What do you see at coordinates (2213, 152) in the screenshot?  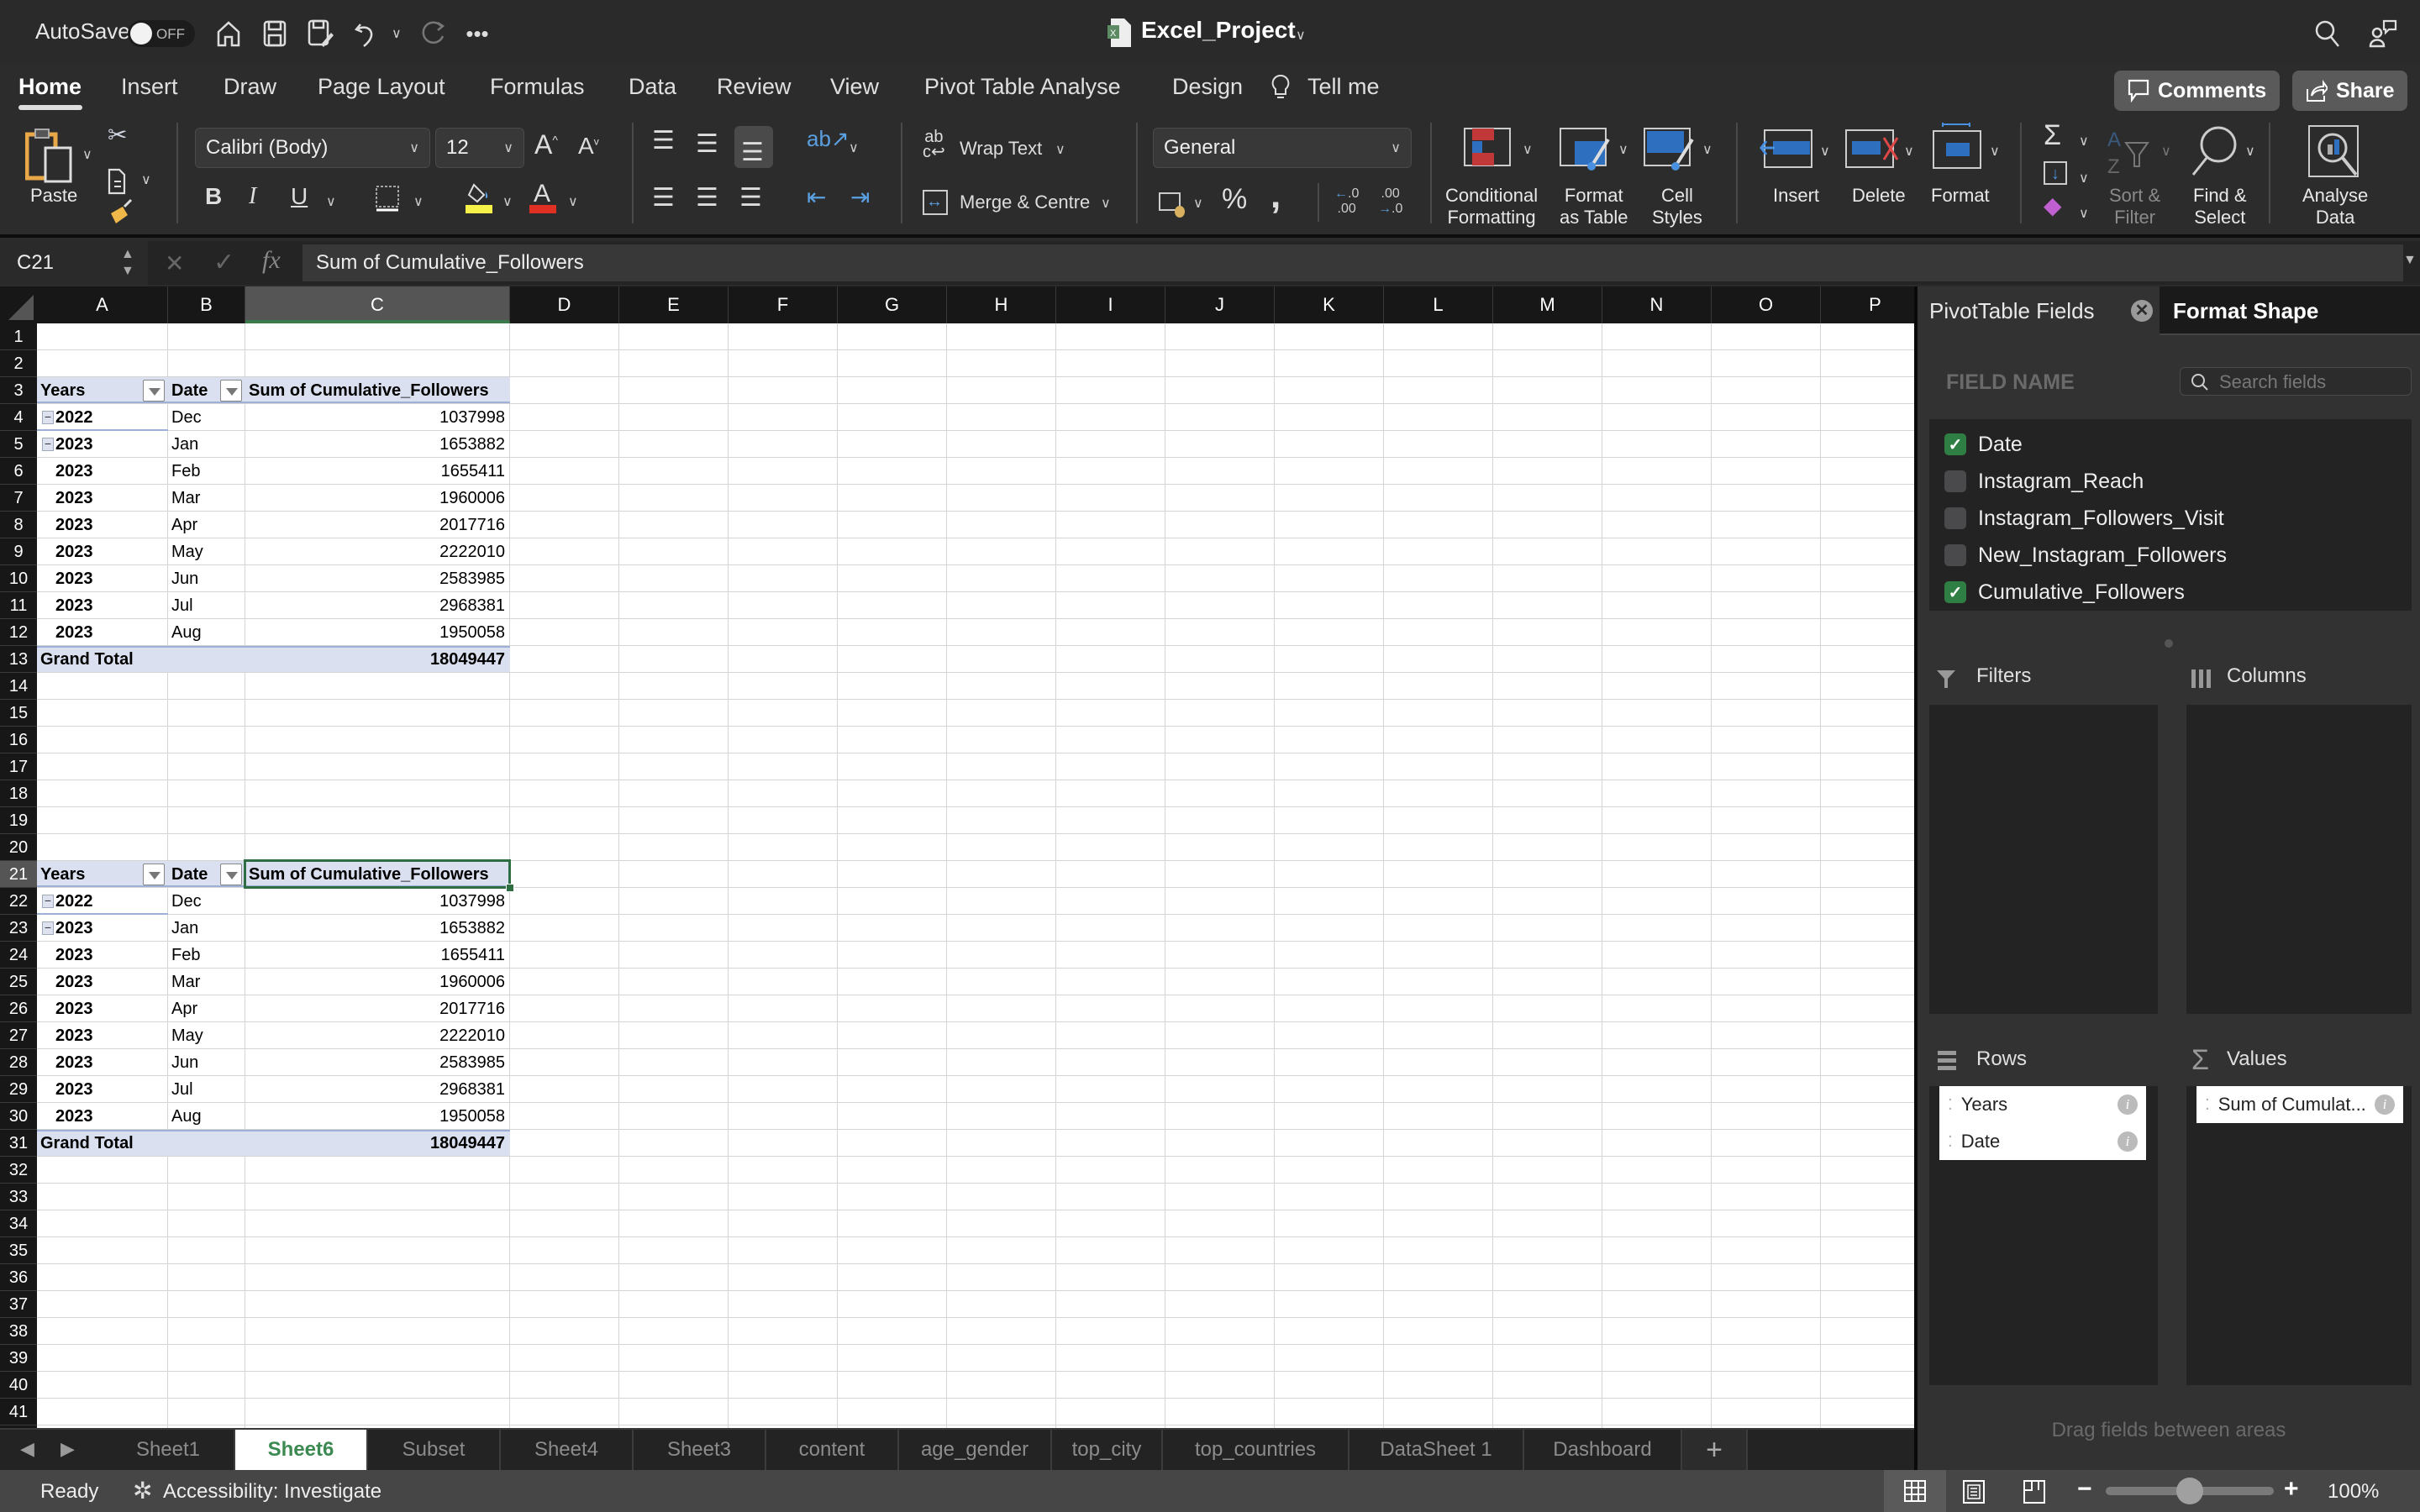 I see `find-select-icon` at bounding box center [2213, 152].